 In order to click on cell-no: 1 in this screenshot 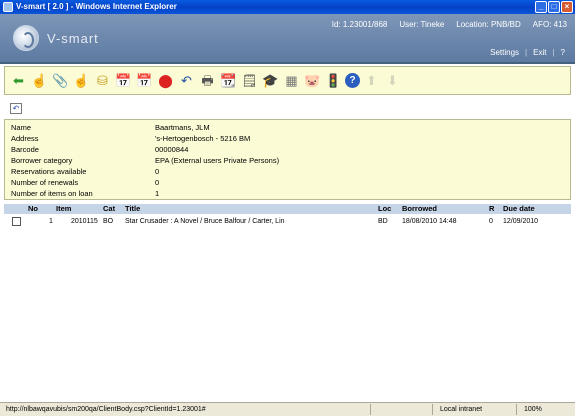, I will do `click(51, 221)`.